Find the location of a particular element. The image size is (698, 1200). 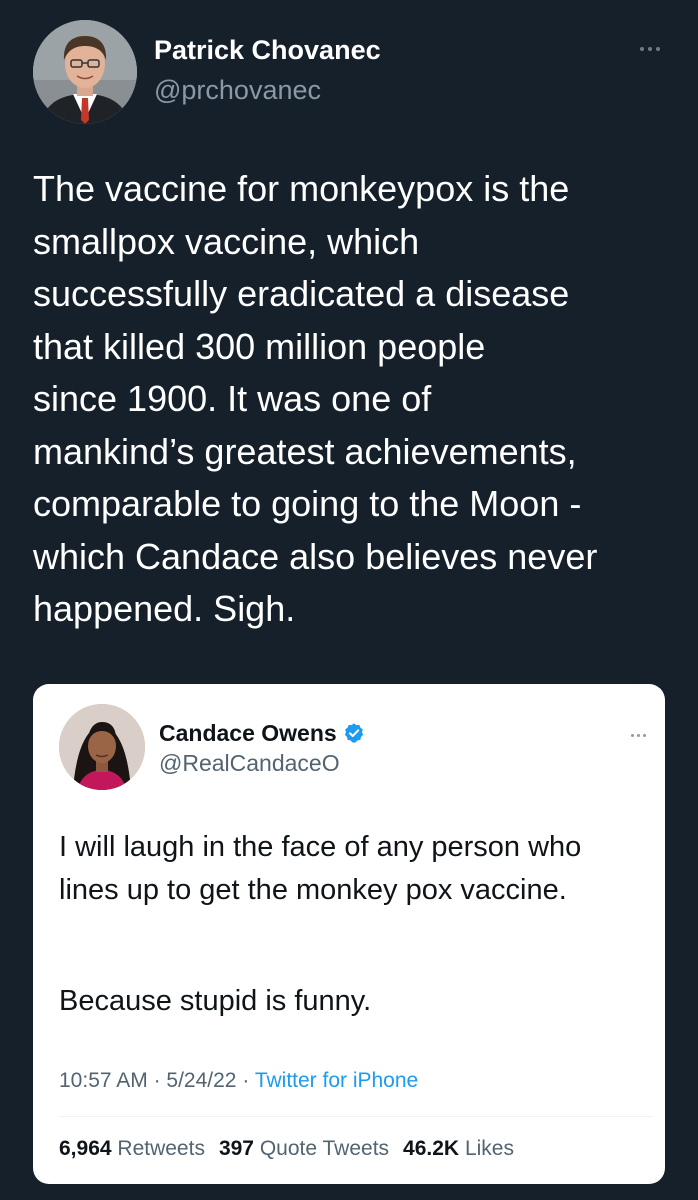

tweet-time: 10:57 AM is located at coordinates (103, 1080).